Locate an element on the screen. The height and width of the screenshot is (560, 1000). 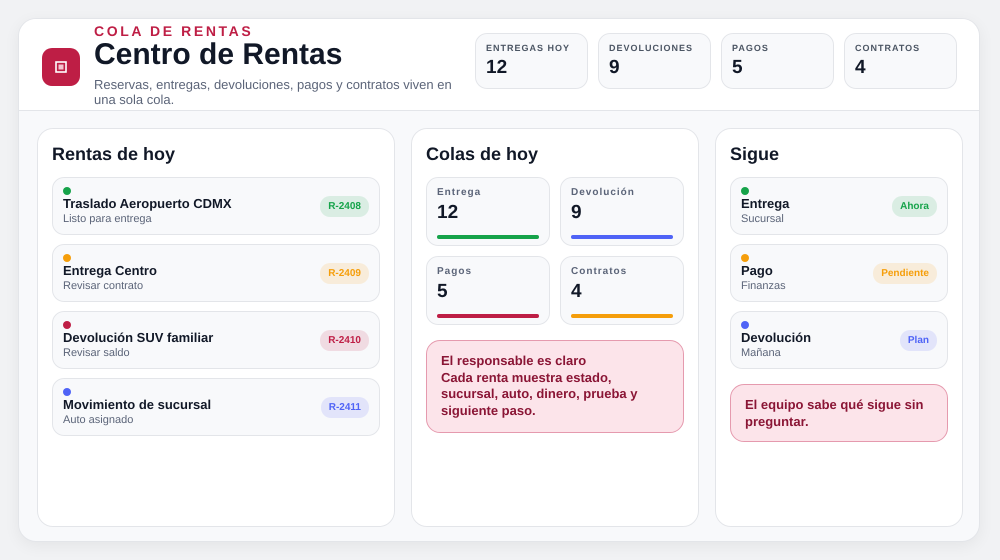
item-title: Devolución SUV familiar is located at coordinates (138, 338).